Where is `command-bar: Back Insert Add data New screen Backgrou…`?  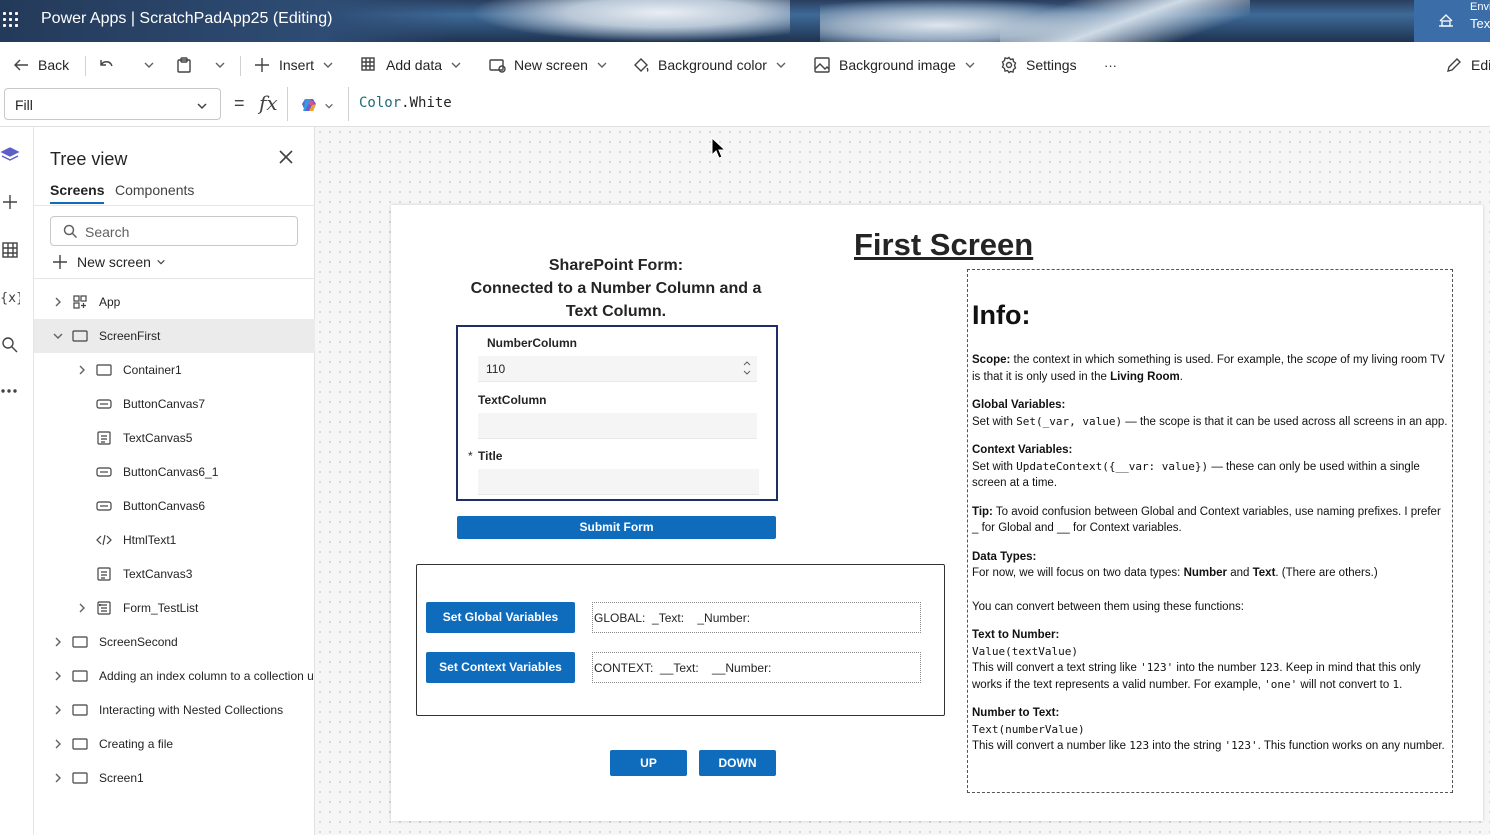
command-bar: Back Insert Add data New screen Backgrou… is located at coordinates (745, 65).